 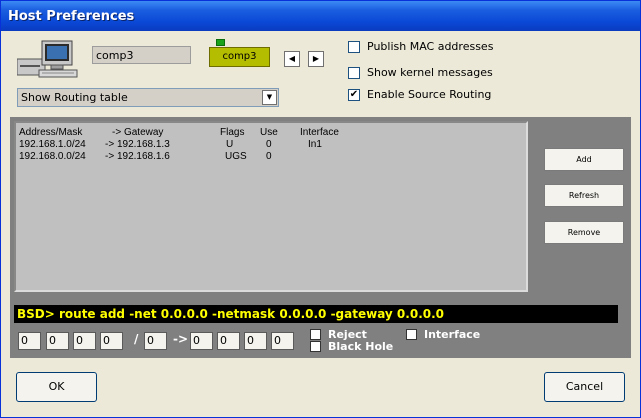 What do you see at coordinates (52, 156) in the screenshot?
I see `row2-address: 192.168.0.0/24` at bounding box center [52, 156].